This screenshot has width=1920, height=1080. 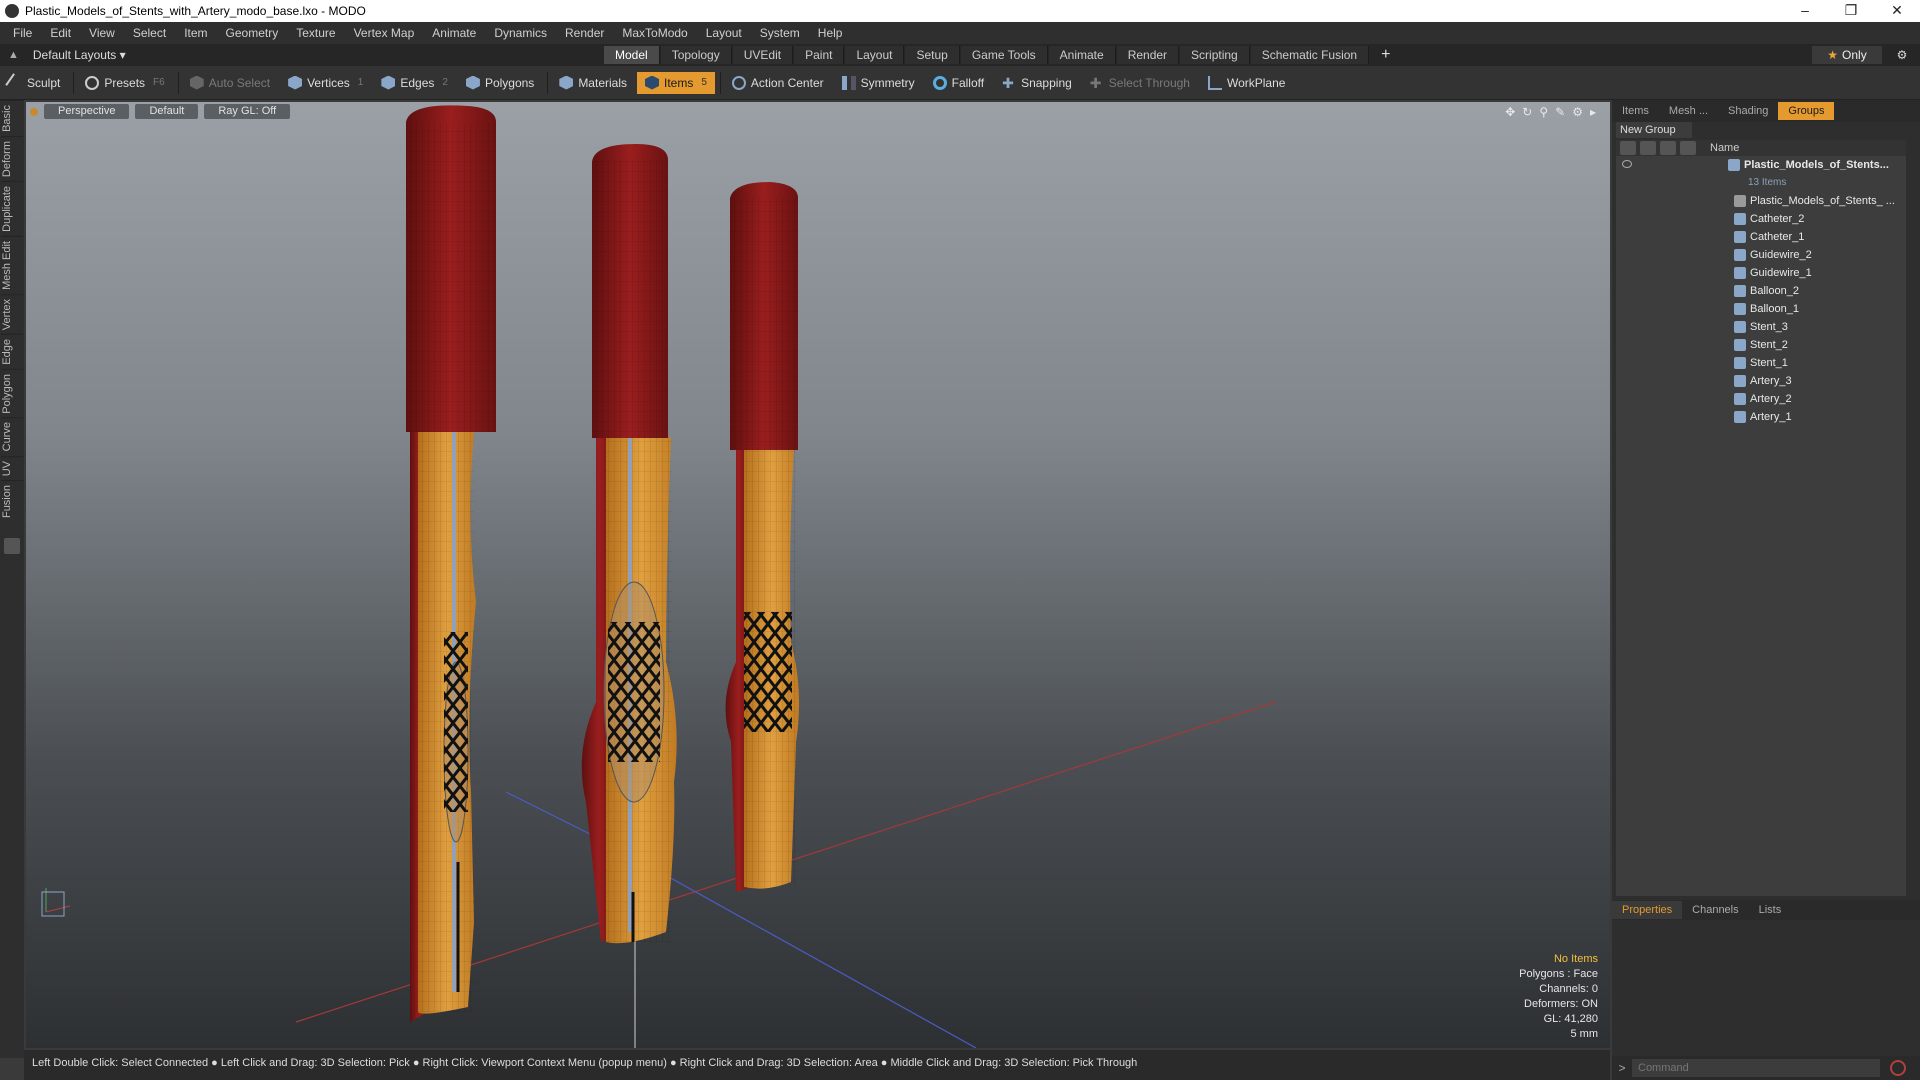 What do you see at coordinates (315, 33) in the screenshot?
I see `menu-texture: Texture` at bounding box center [315, 33].